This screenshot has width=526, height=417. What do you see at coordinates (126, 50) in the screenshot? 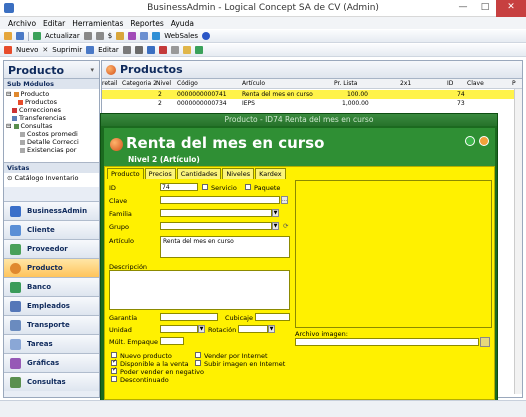
I see `filter-icon` at bounding box center [126, 50].